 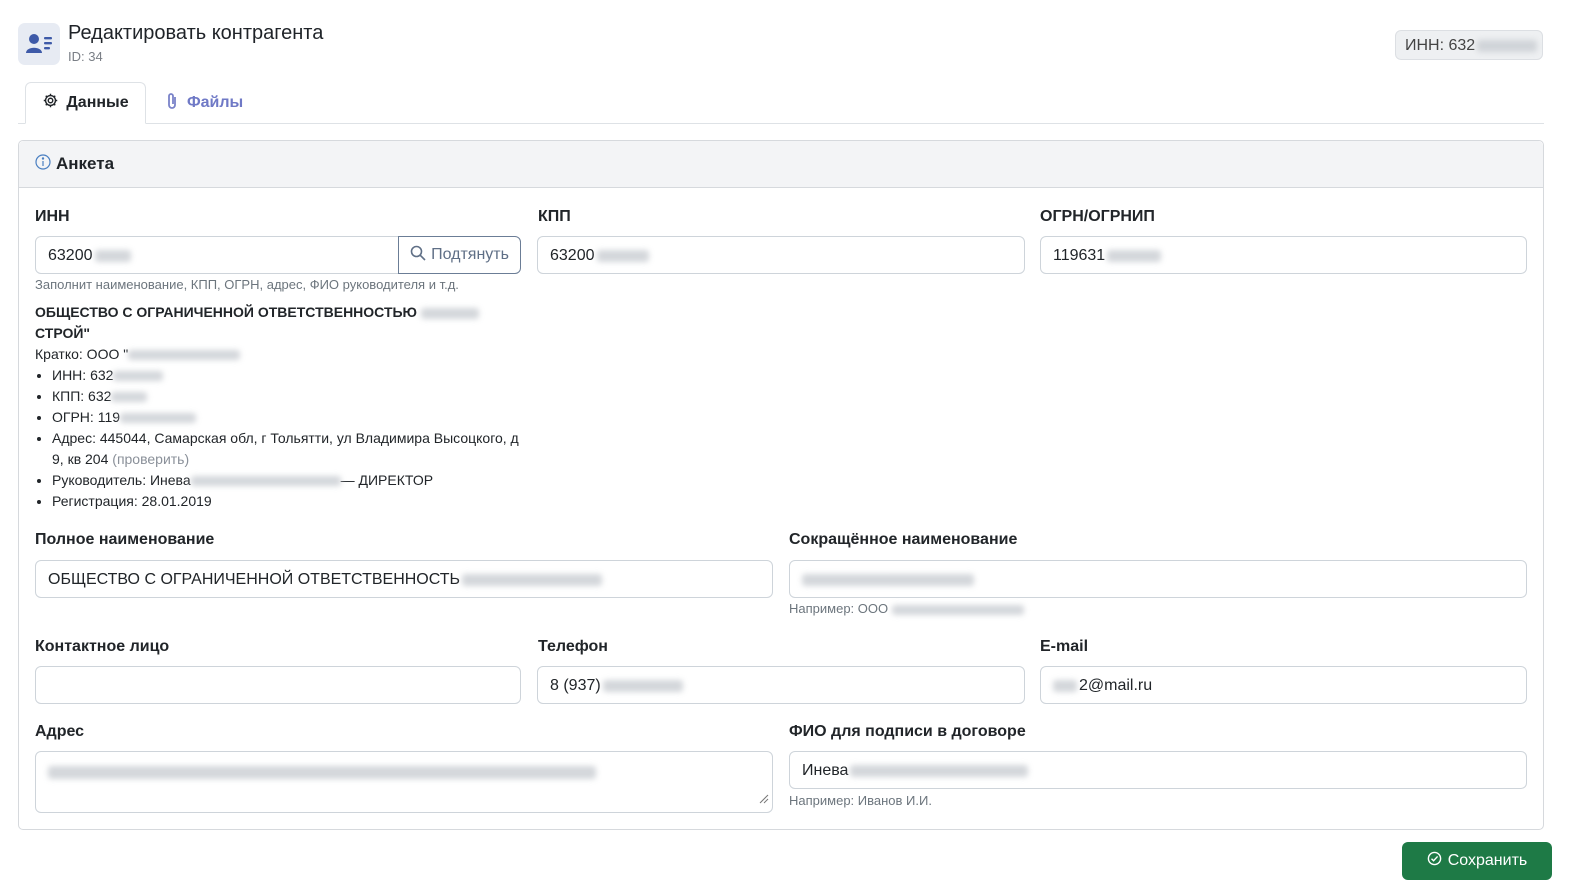 What do you see at coordinates (85, 163) in the screenshot?
I see `card-title: Анкета` at bounding box center [85, 163].